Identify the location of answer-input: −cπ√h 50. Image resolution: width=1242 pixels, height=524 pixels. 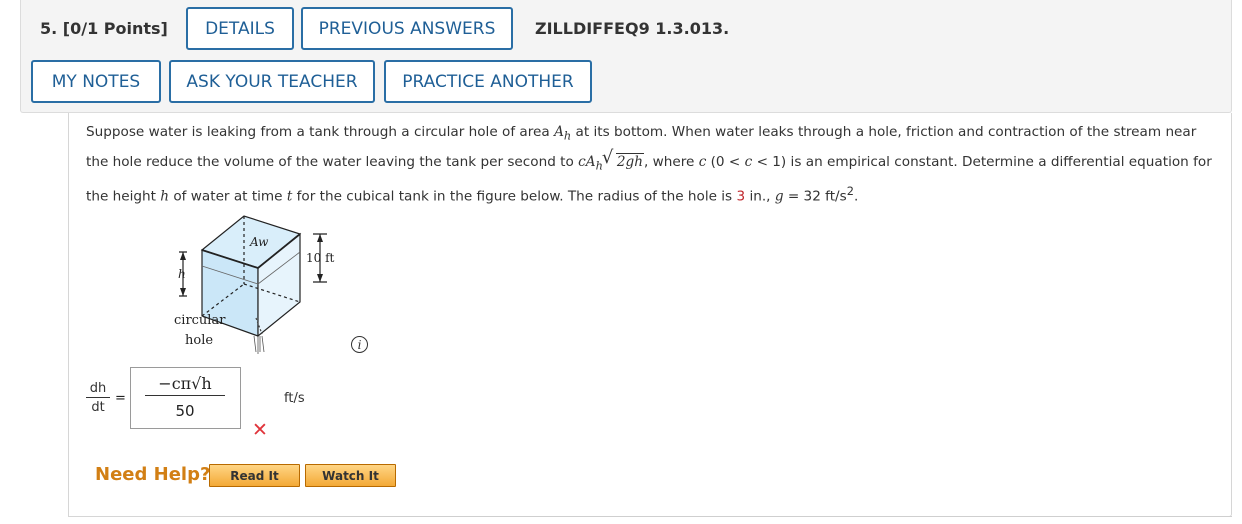
(185, 398).